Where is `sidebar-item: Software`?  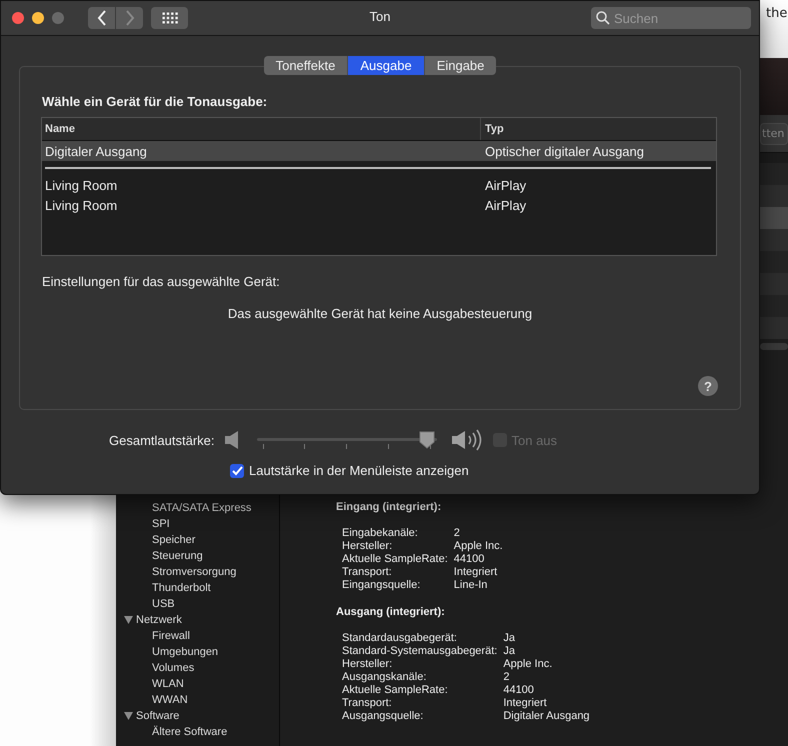 sidebar-item: Software is located at coordinates (158, 716).